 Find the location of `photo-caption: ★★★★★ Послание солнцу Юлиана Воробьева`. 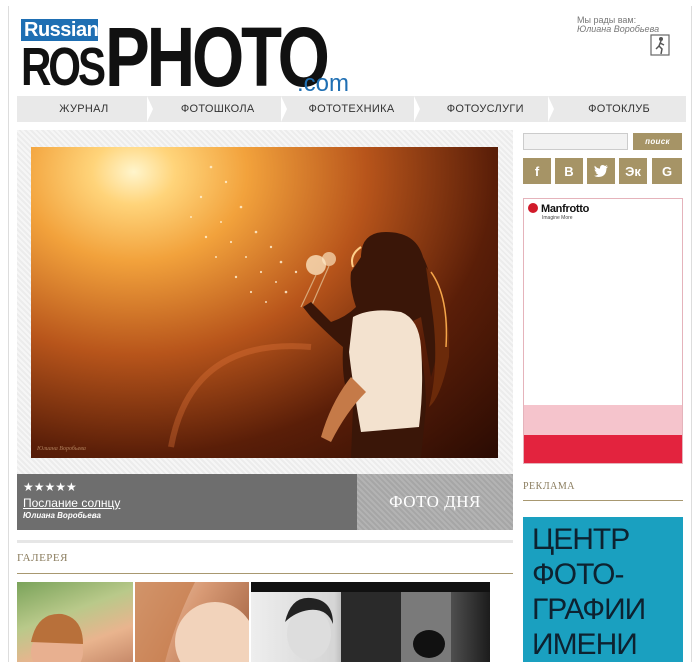

photo-caption: ★★★★★ Послание солнцу Юлиана Воробьева is located at coordinates (187, 502).